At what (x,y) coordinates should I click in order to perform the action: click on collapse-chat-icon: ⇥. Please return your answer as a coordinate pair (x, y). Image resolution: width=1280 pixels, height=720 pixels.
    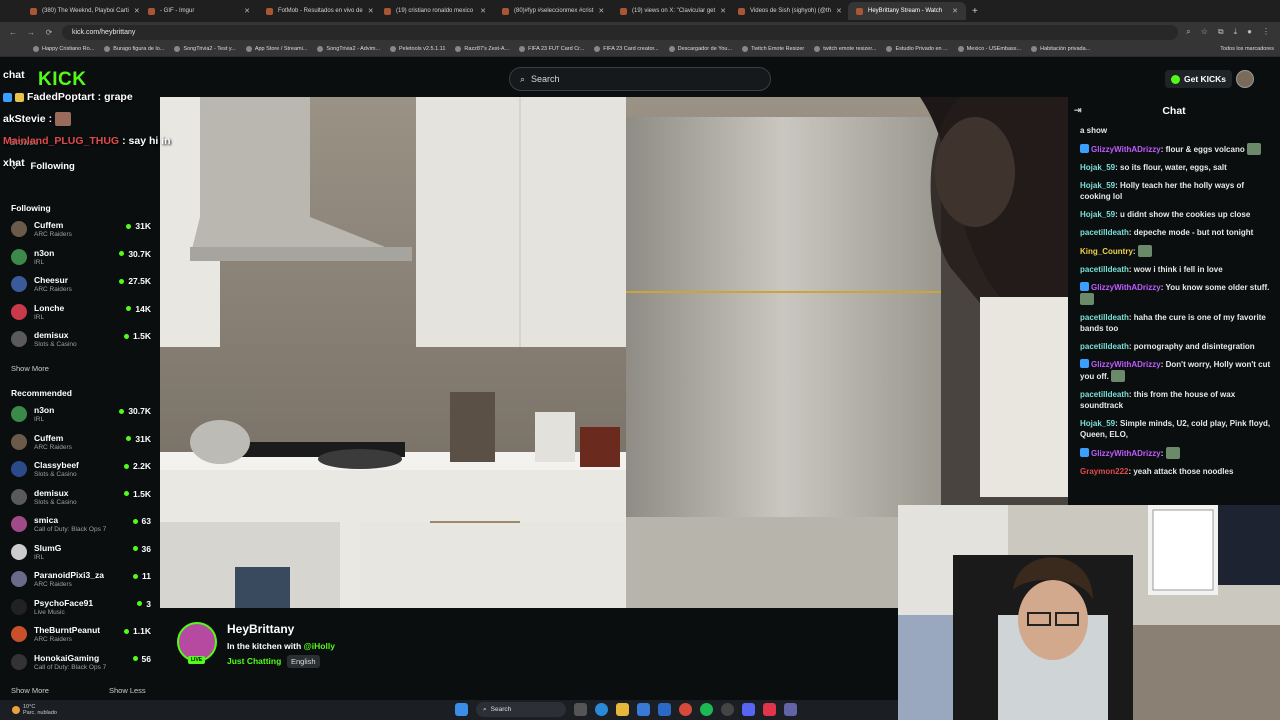
    Looking at the image, I should click on (1078, 110).